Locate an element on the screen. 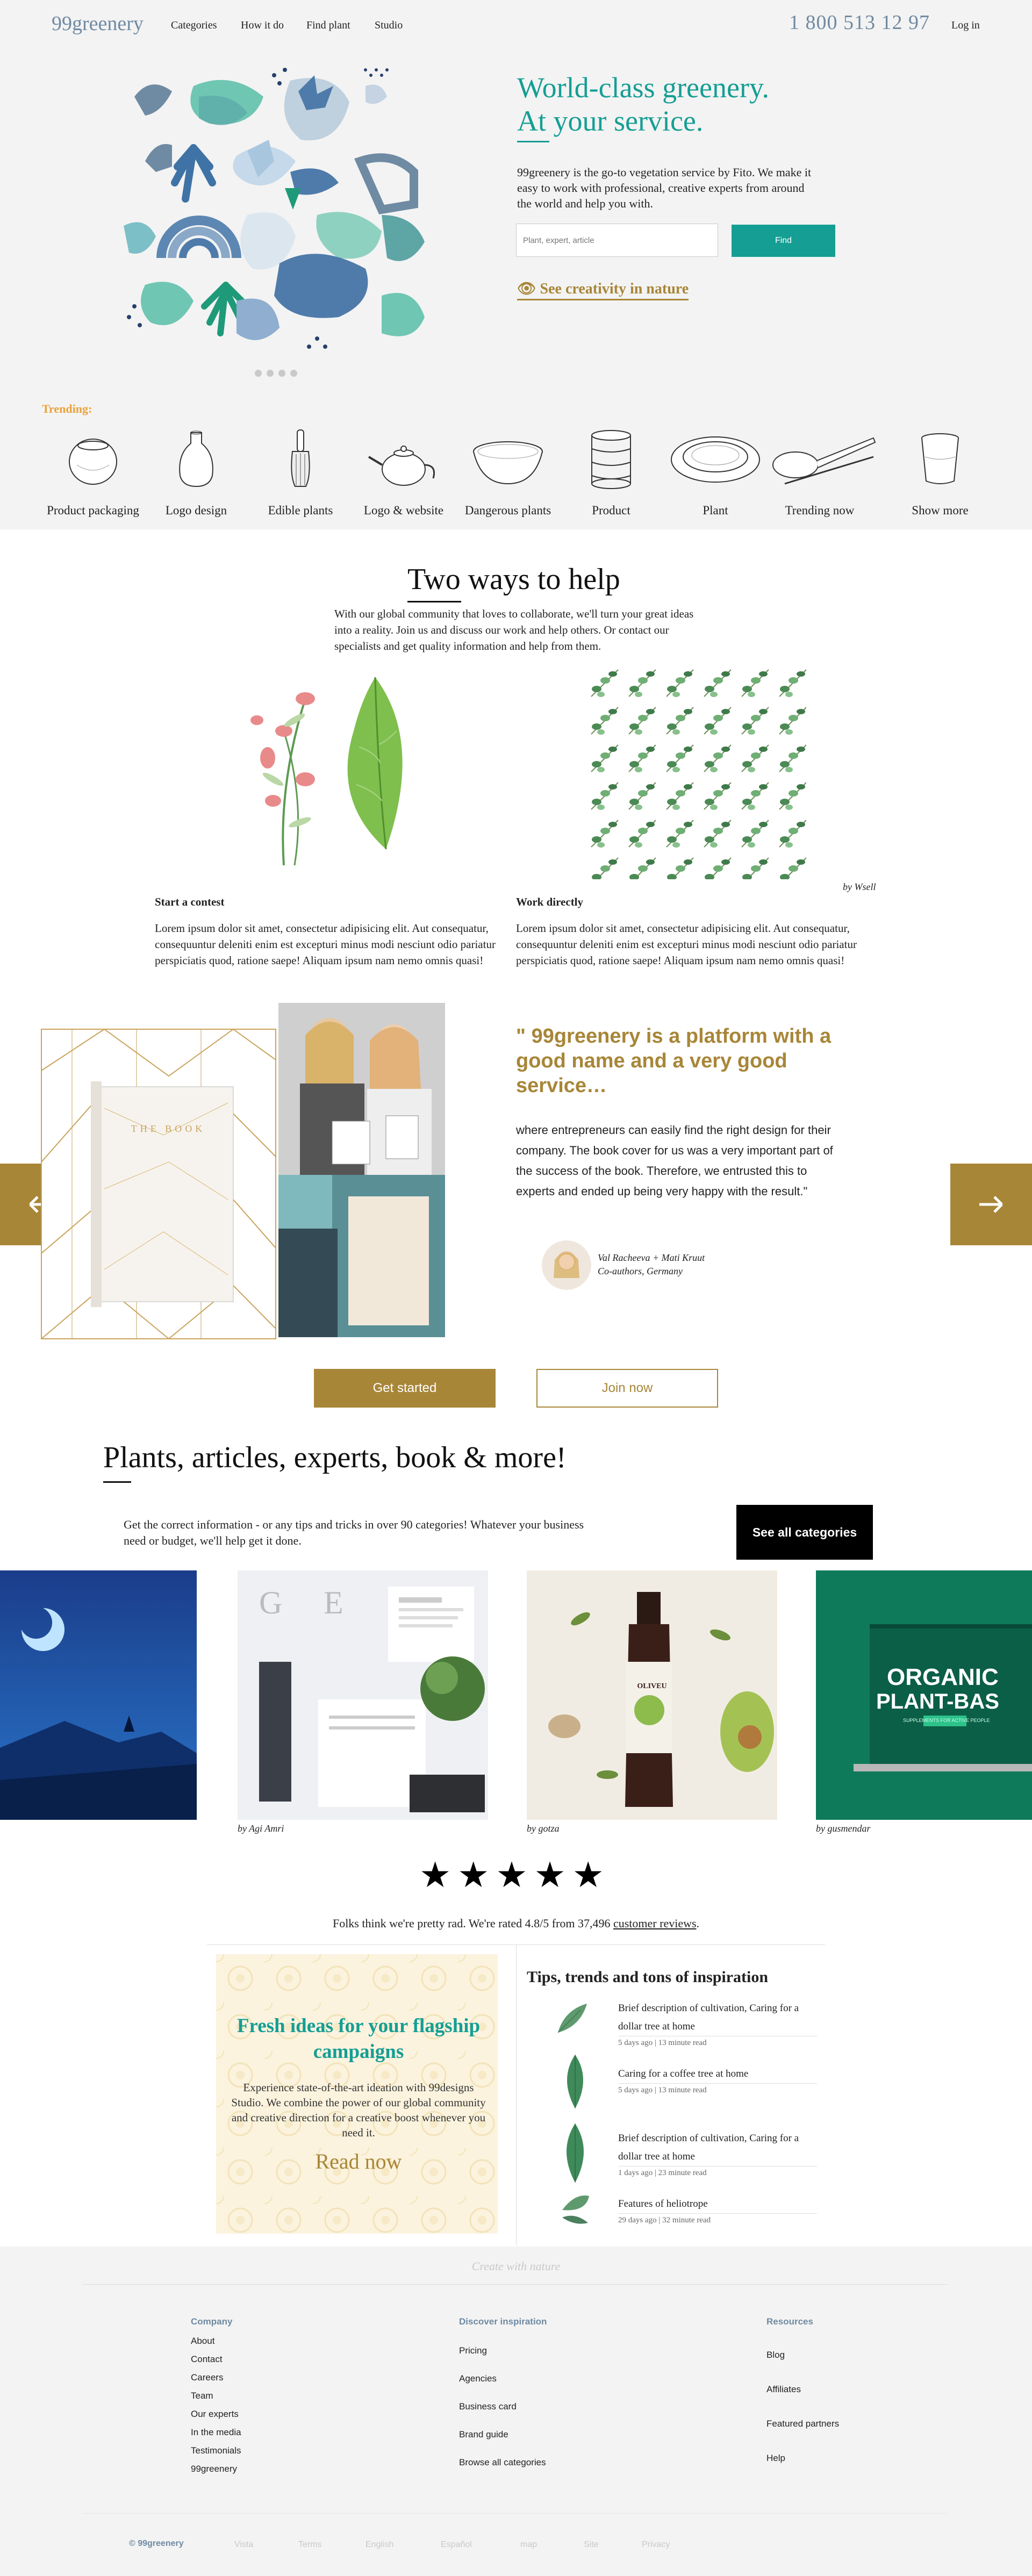 This screenshot has width=1032, height=2576. ideas-title: Fresh ideas for your flagship campaigns is located at coordinates (358, 2039).